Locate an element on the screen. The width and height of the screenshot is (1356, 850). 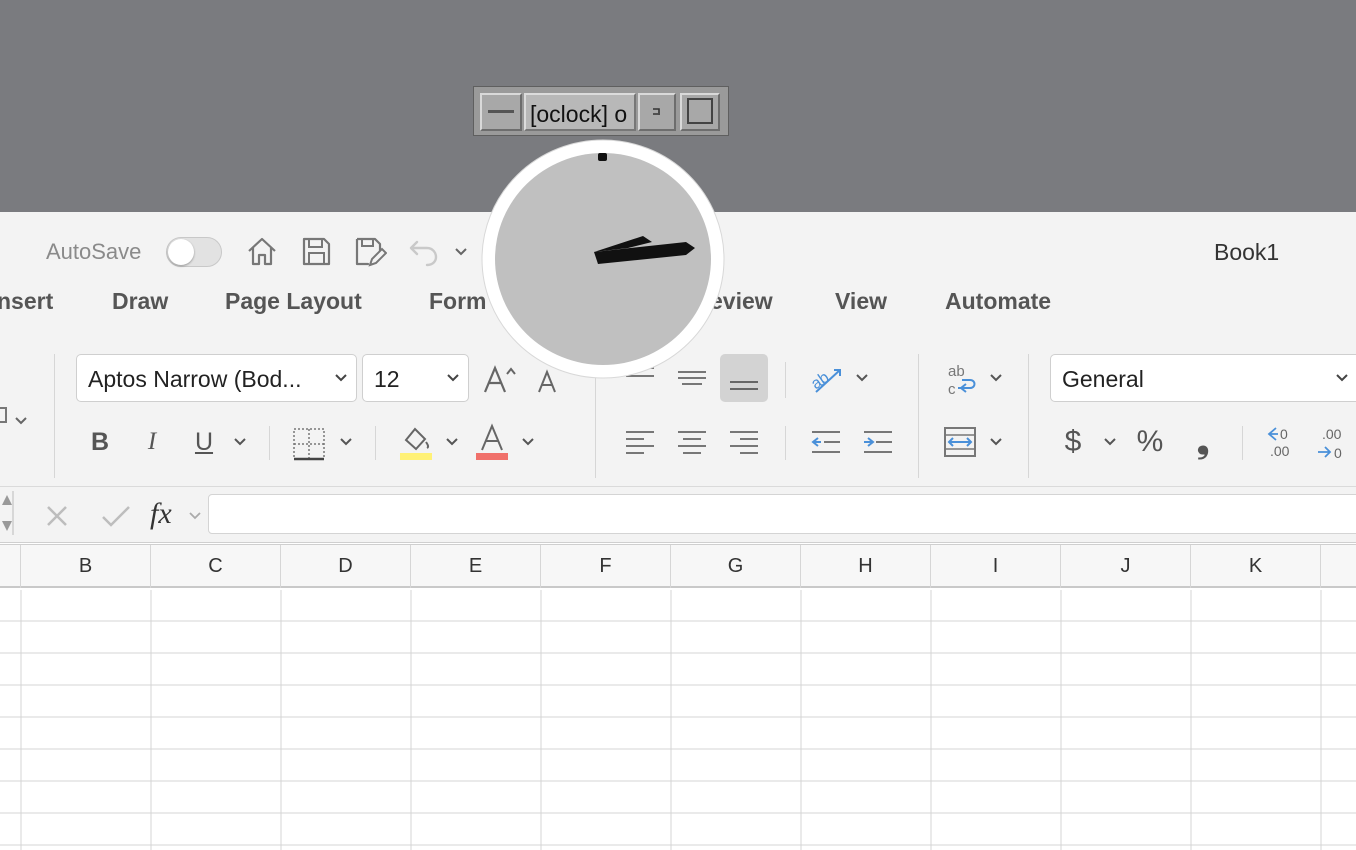
font-color-chevron-icon is located at coordinates (528, 442).